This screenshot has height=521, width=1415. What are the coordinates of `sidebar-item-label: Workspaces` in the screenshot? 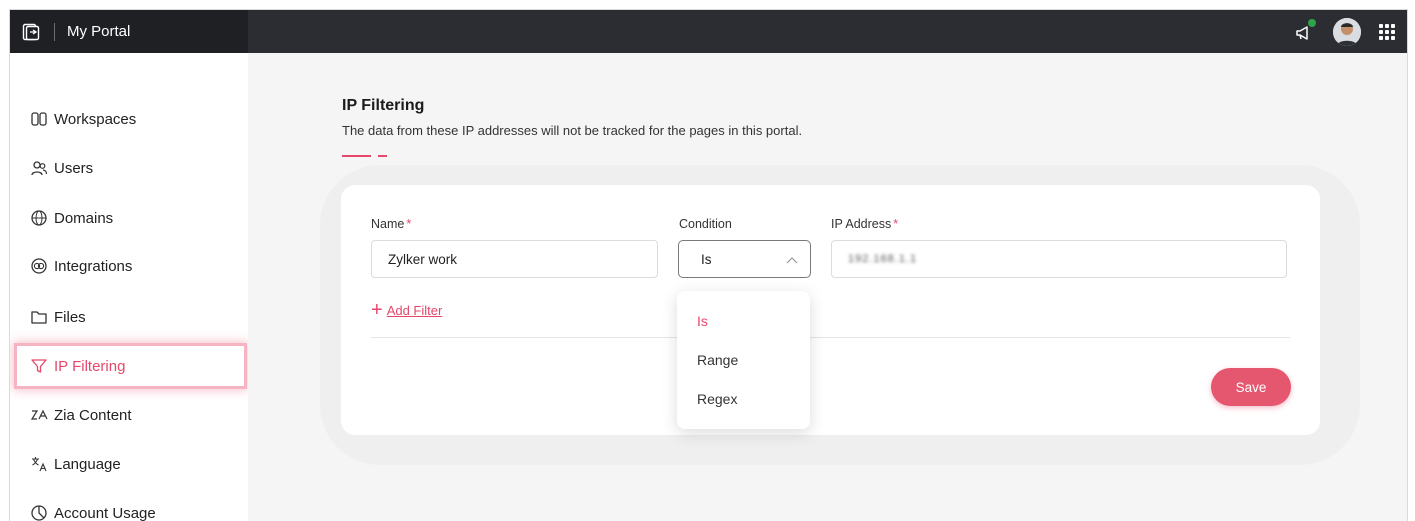 It's located at (95, 119).